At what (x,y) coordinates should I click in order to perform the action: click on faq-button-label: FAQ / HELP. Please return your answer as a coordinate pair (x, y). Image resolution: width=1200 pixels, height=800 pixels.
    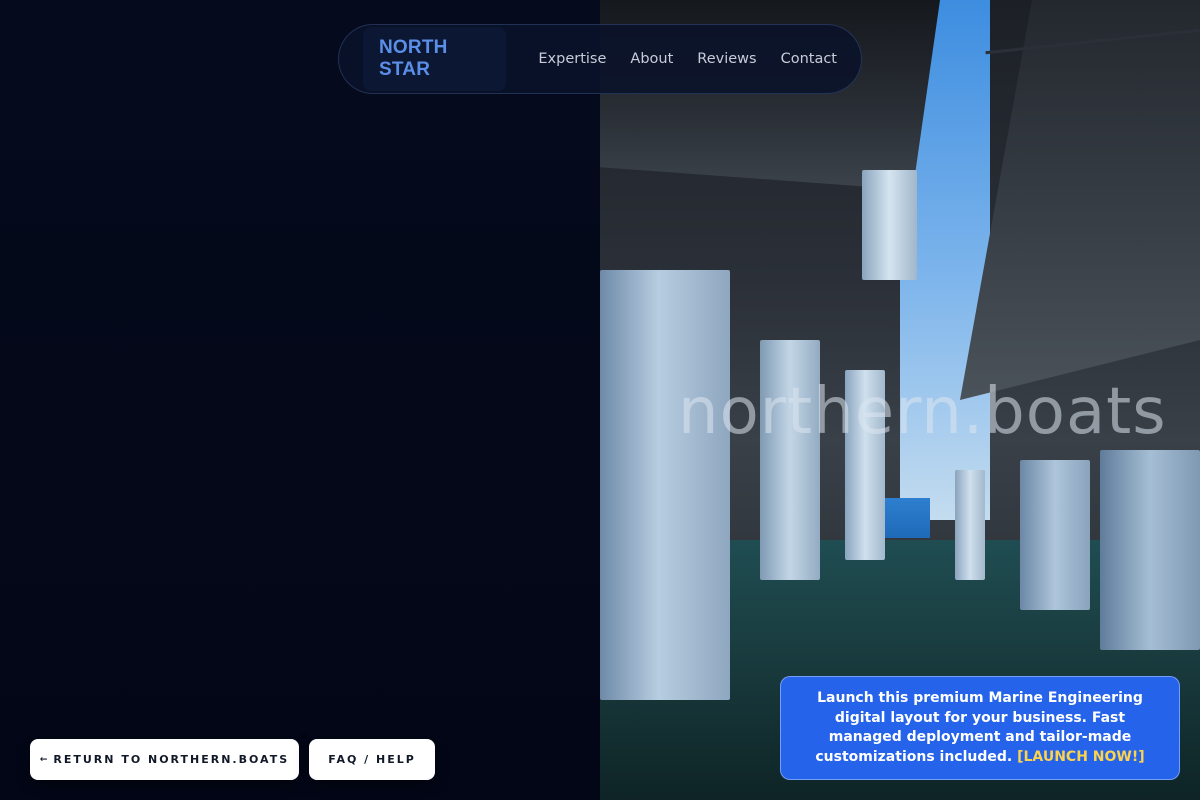
    Looking at the image, I should click on (372, 759).